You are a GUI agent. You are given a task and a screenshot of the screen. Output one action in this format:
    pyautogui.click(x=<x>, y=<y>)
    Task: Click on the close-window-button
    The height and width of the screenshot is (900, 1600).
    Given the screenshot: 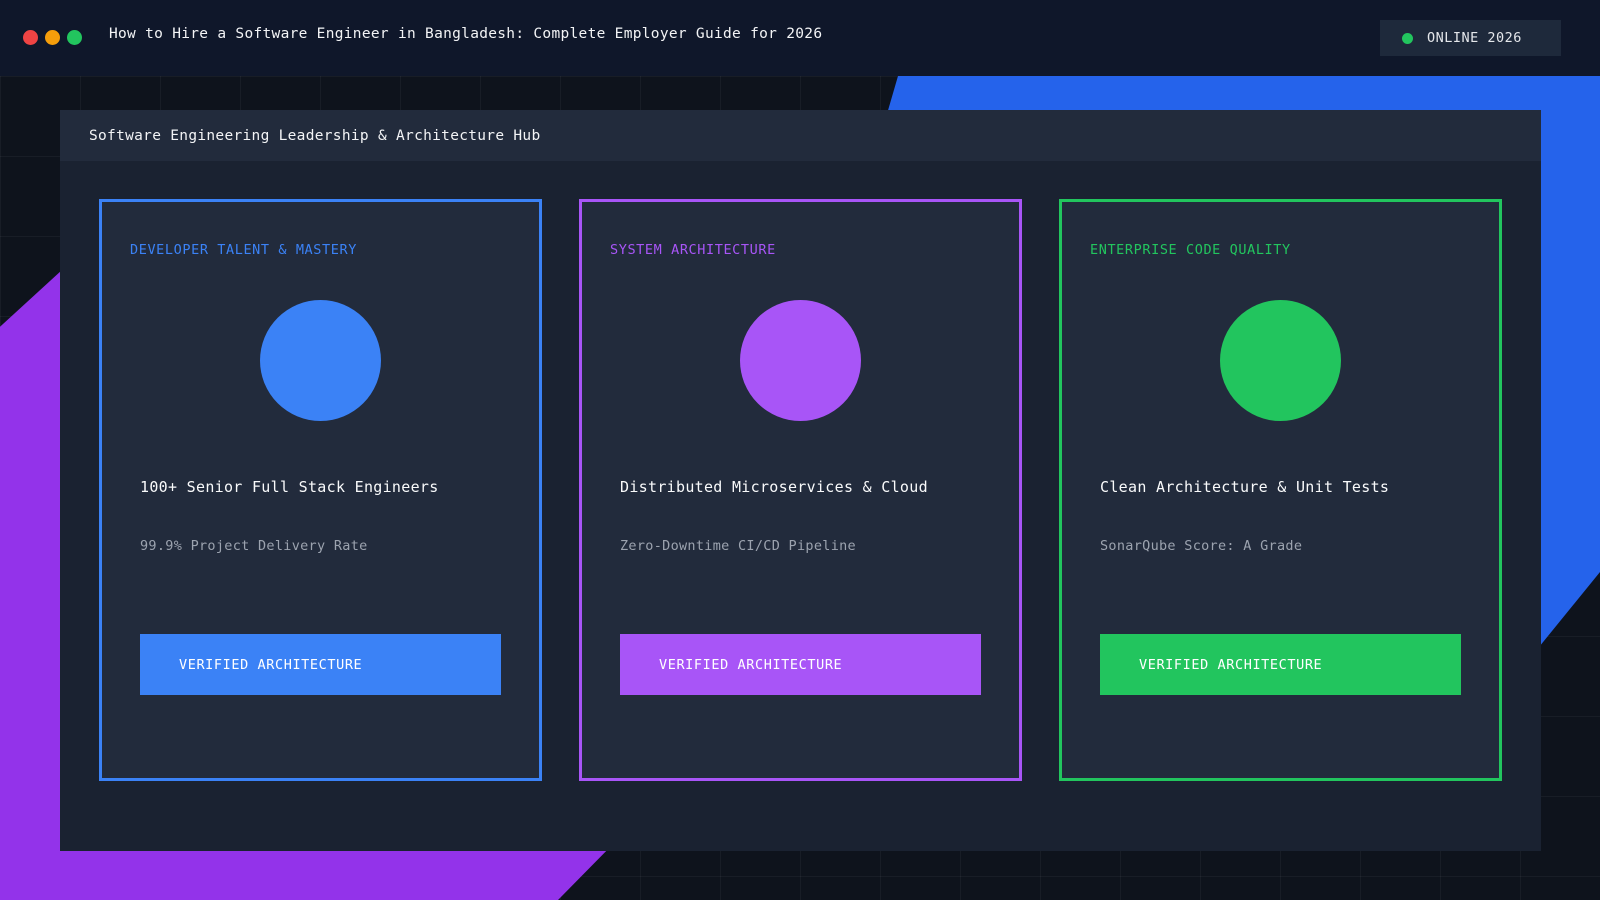 What is the action you would take?
    pyautogui.click(x=30, y=37)
    